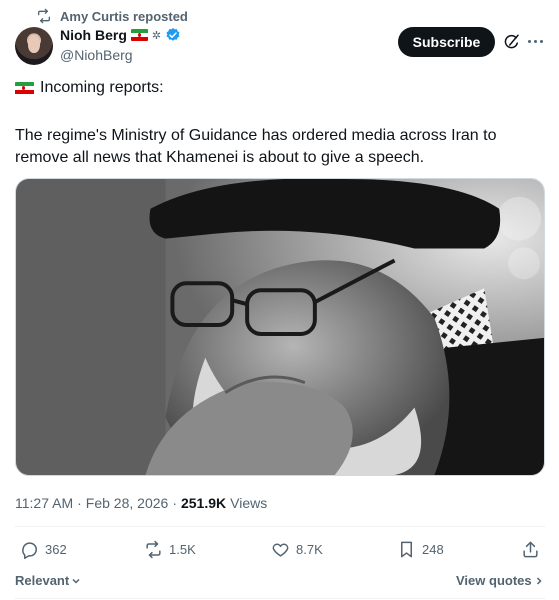 Image resolution: width=559 pixels, height=600 pixels. What do you see at coordinates (280, 550) in the screenshot?
I see `heart-icon` at bounding box center [280, 550].